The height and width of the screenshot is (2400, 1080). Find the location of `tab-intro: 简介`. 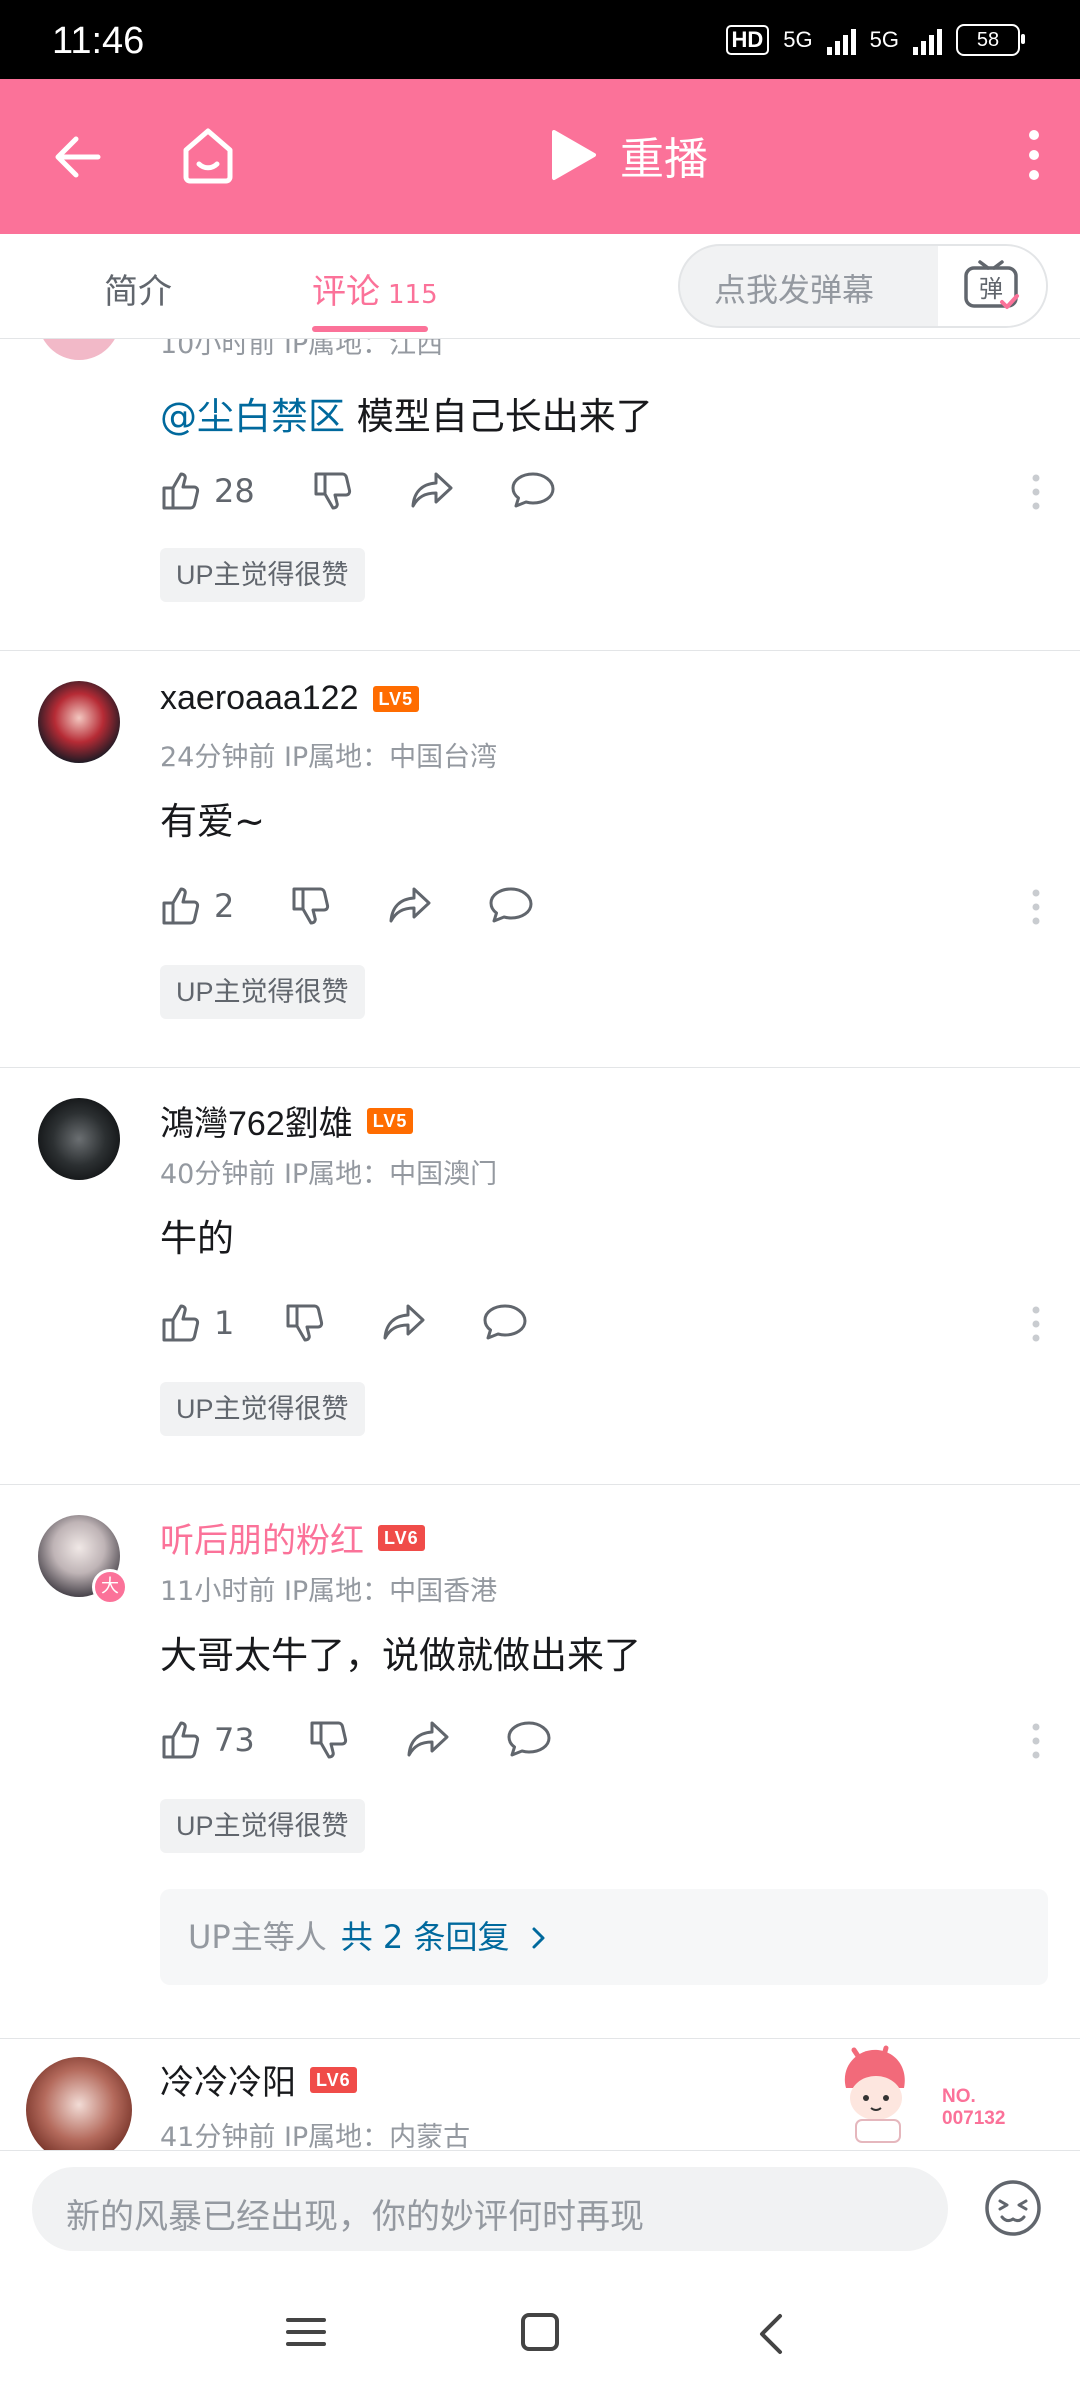

tab-intro: 简介 is located at coordinates (138, 288).